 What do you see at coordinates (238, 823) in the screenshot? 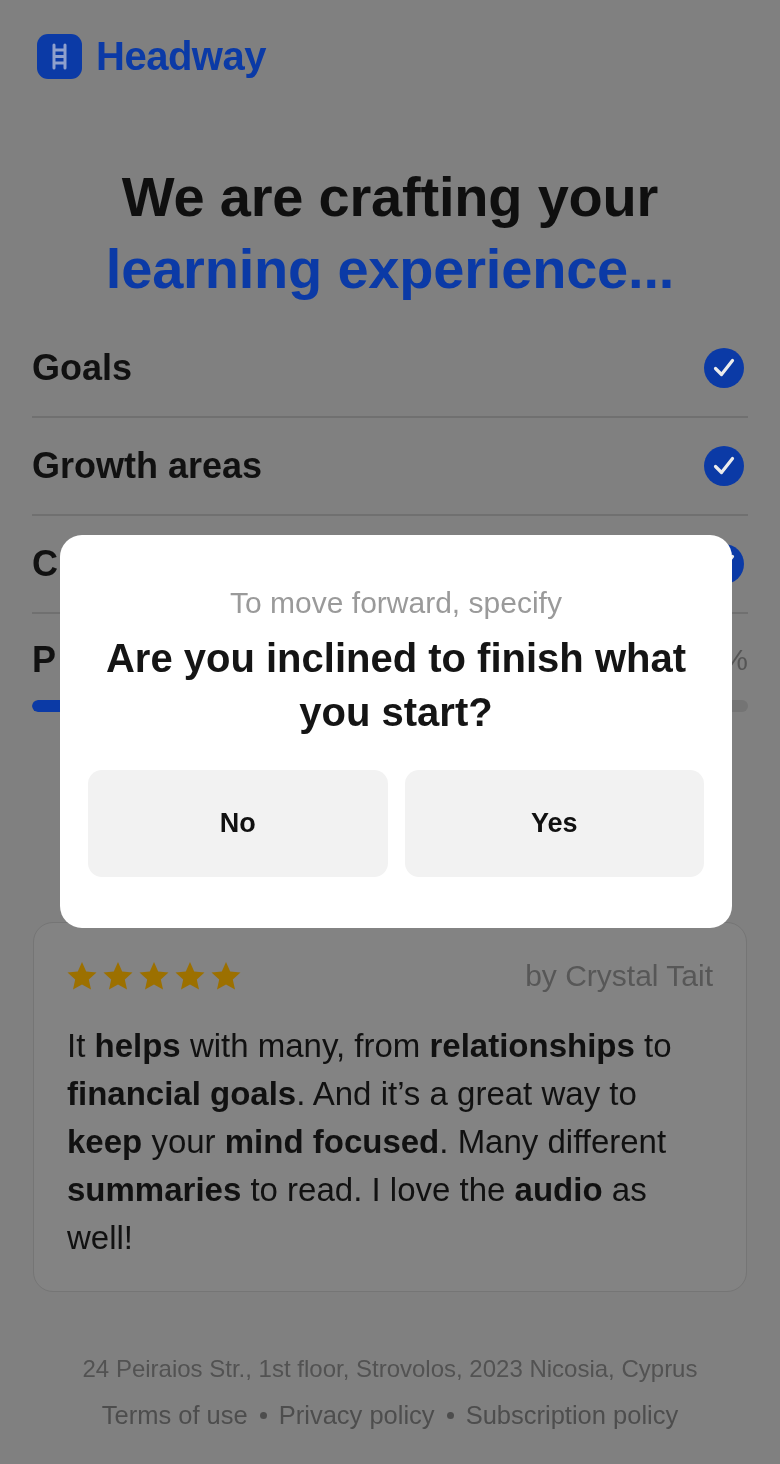
I see `answer-button: No` at bounding box center [238, 823].